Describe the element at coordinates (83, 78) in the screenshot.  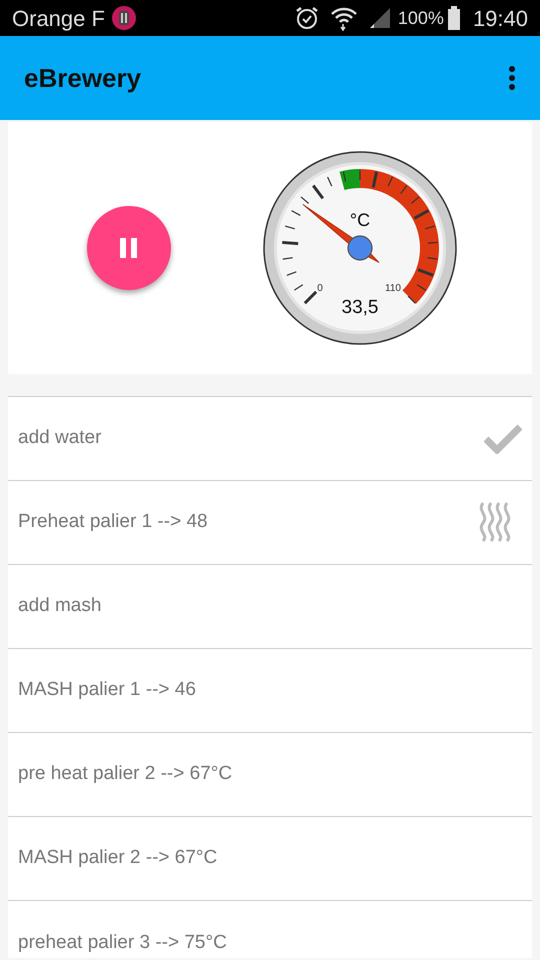
I see `app-title: eBrewery` at that location.